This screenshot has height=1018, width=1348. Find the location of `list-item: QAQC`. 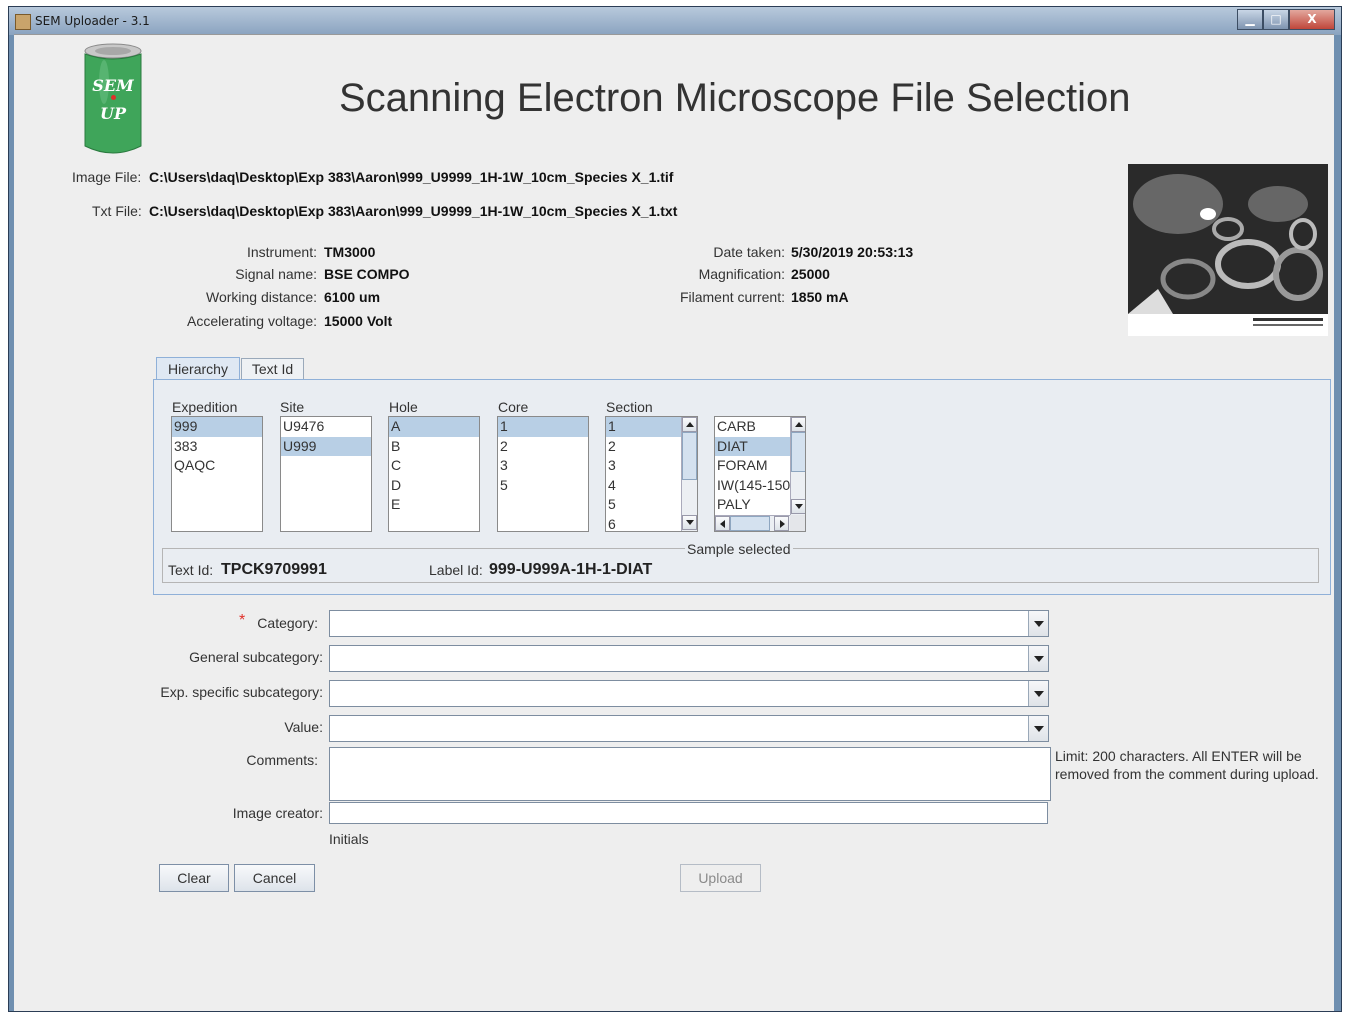

list-item: QAQC is located at coordinates (217, 466).